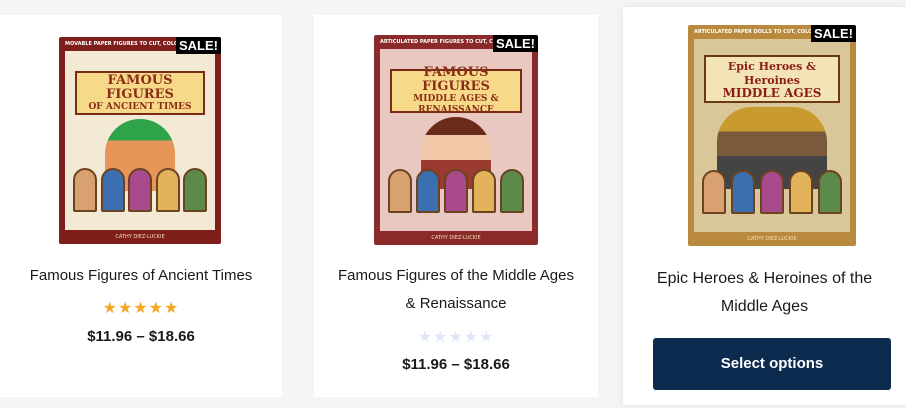 This screenshot has width=906, height=408. I want to click on select-options-button: Select options, so click(772, 364).